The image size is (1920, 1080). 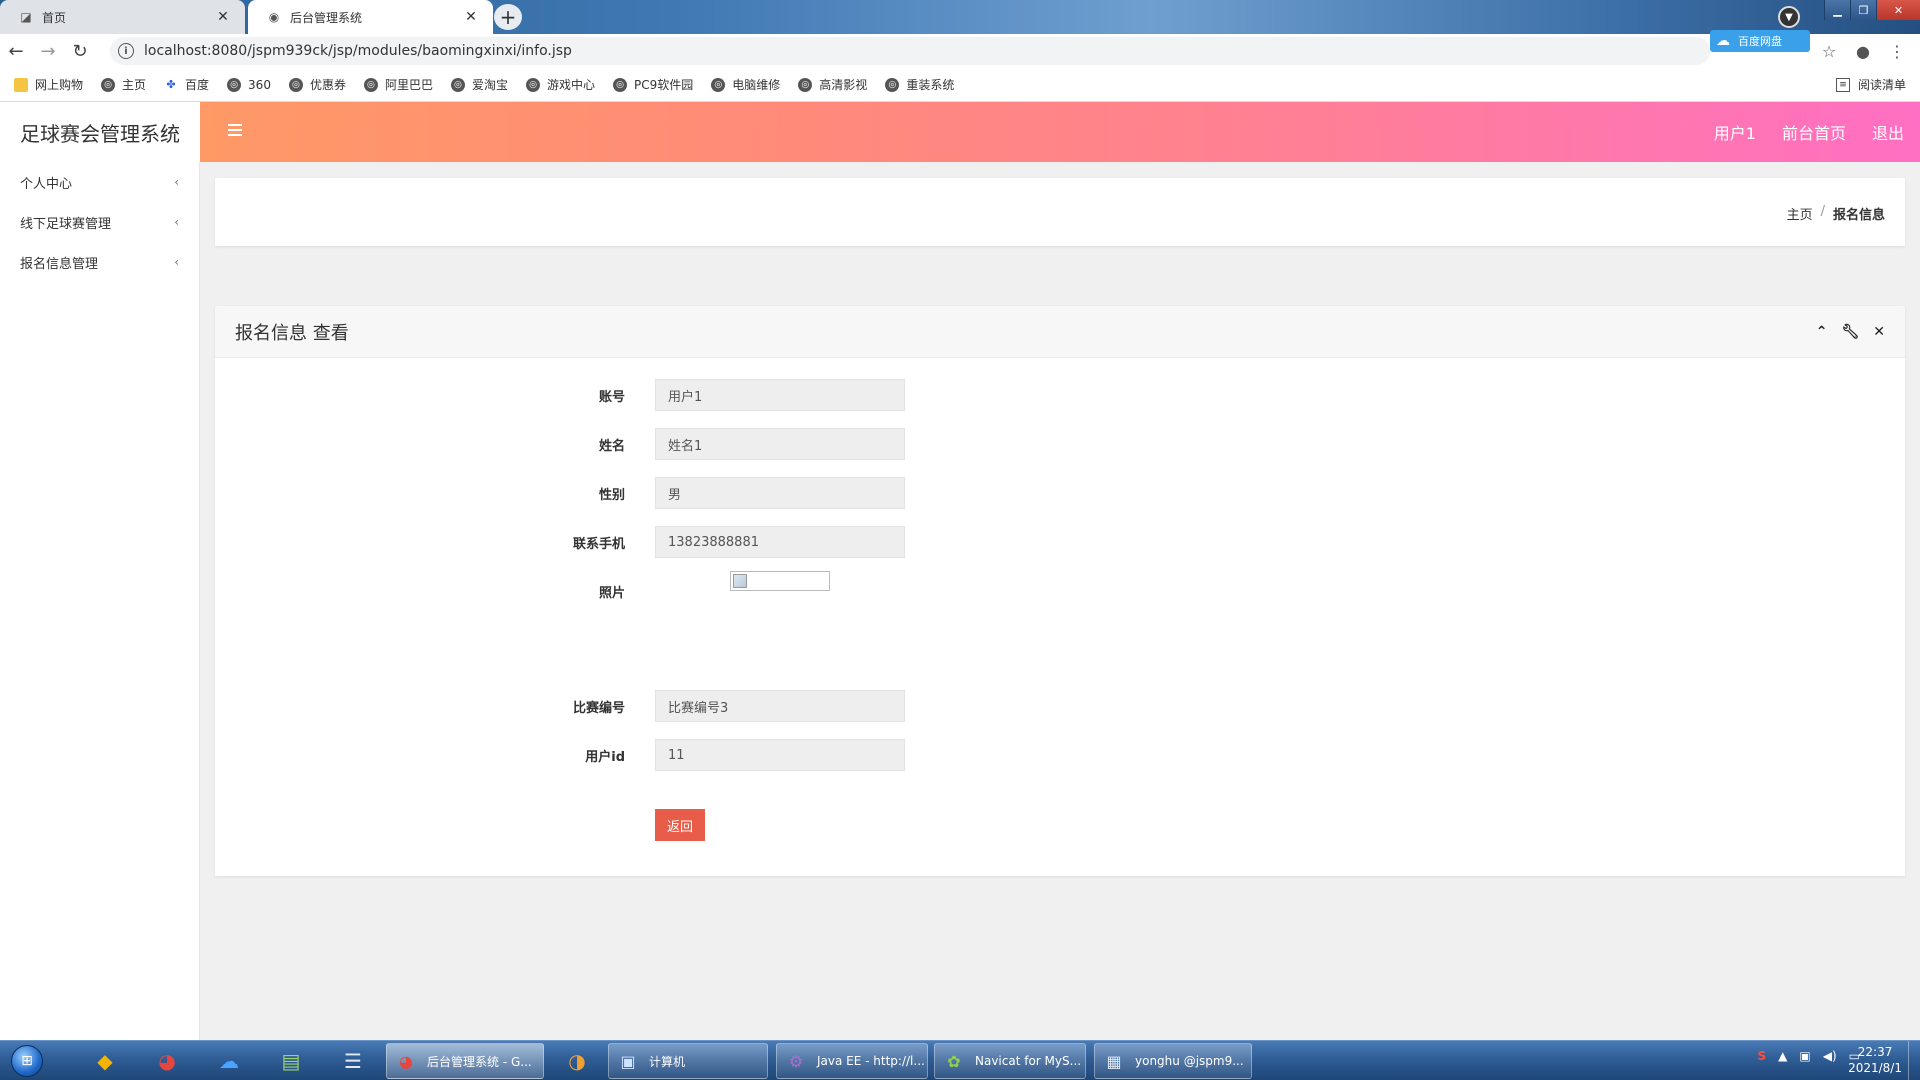 What do you see at coordinates (780, 755) in the screenshot?
I see `user-id-field: 11` at bounding box center [780, 755].